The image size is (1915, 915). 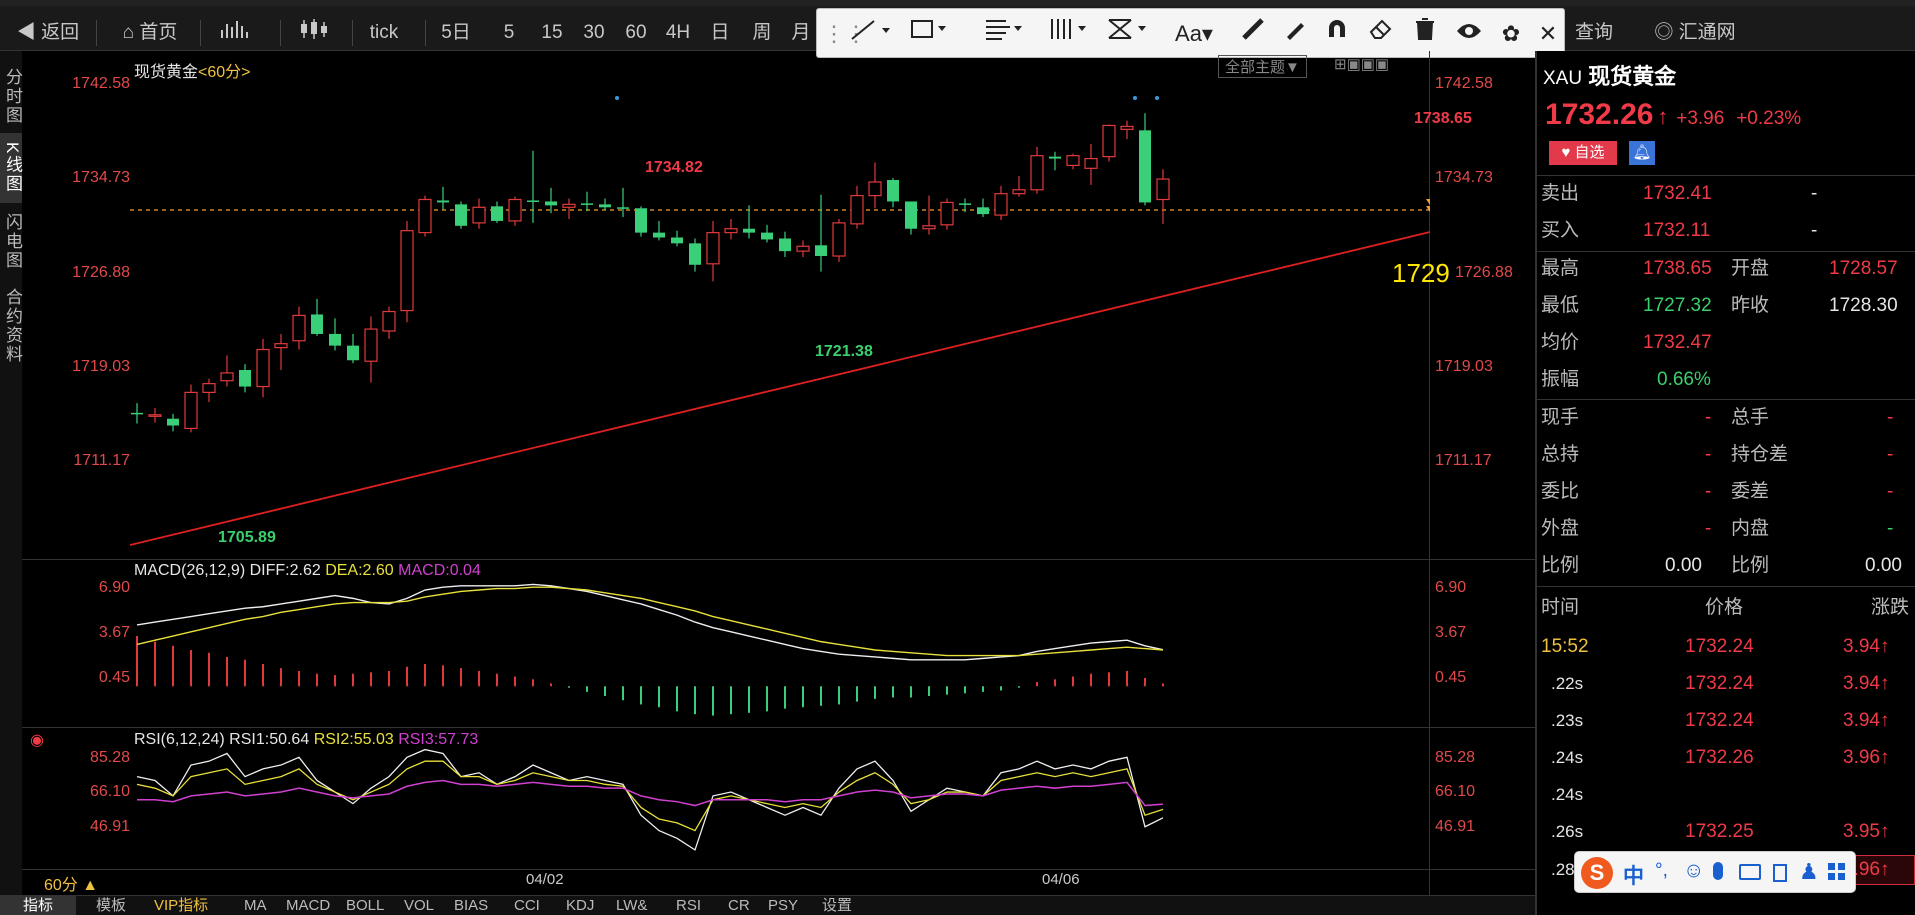 What do you see at coordinates (688, 905) in the screenshot?
I see `tab-rsi: RSI` at bounding box center [688, 905].